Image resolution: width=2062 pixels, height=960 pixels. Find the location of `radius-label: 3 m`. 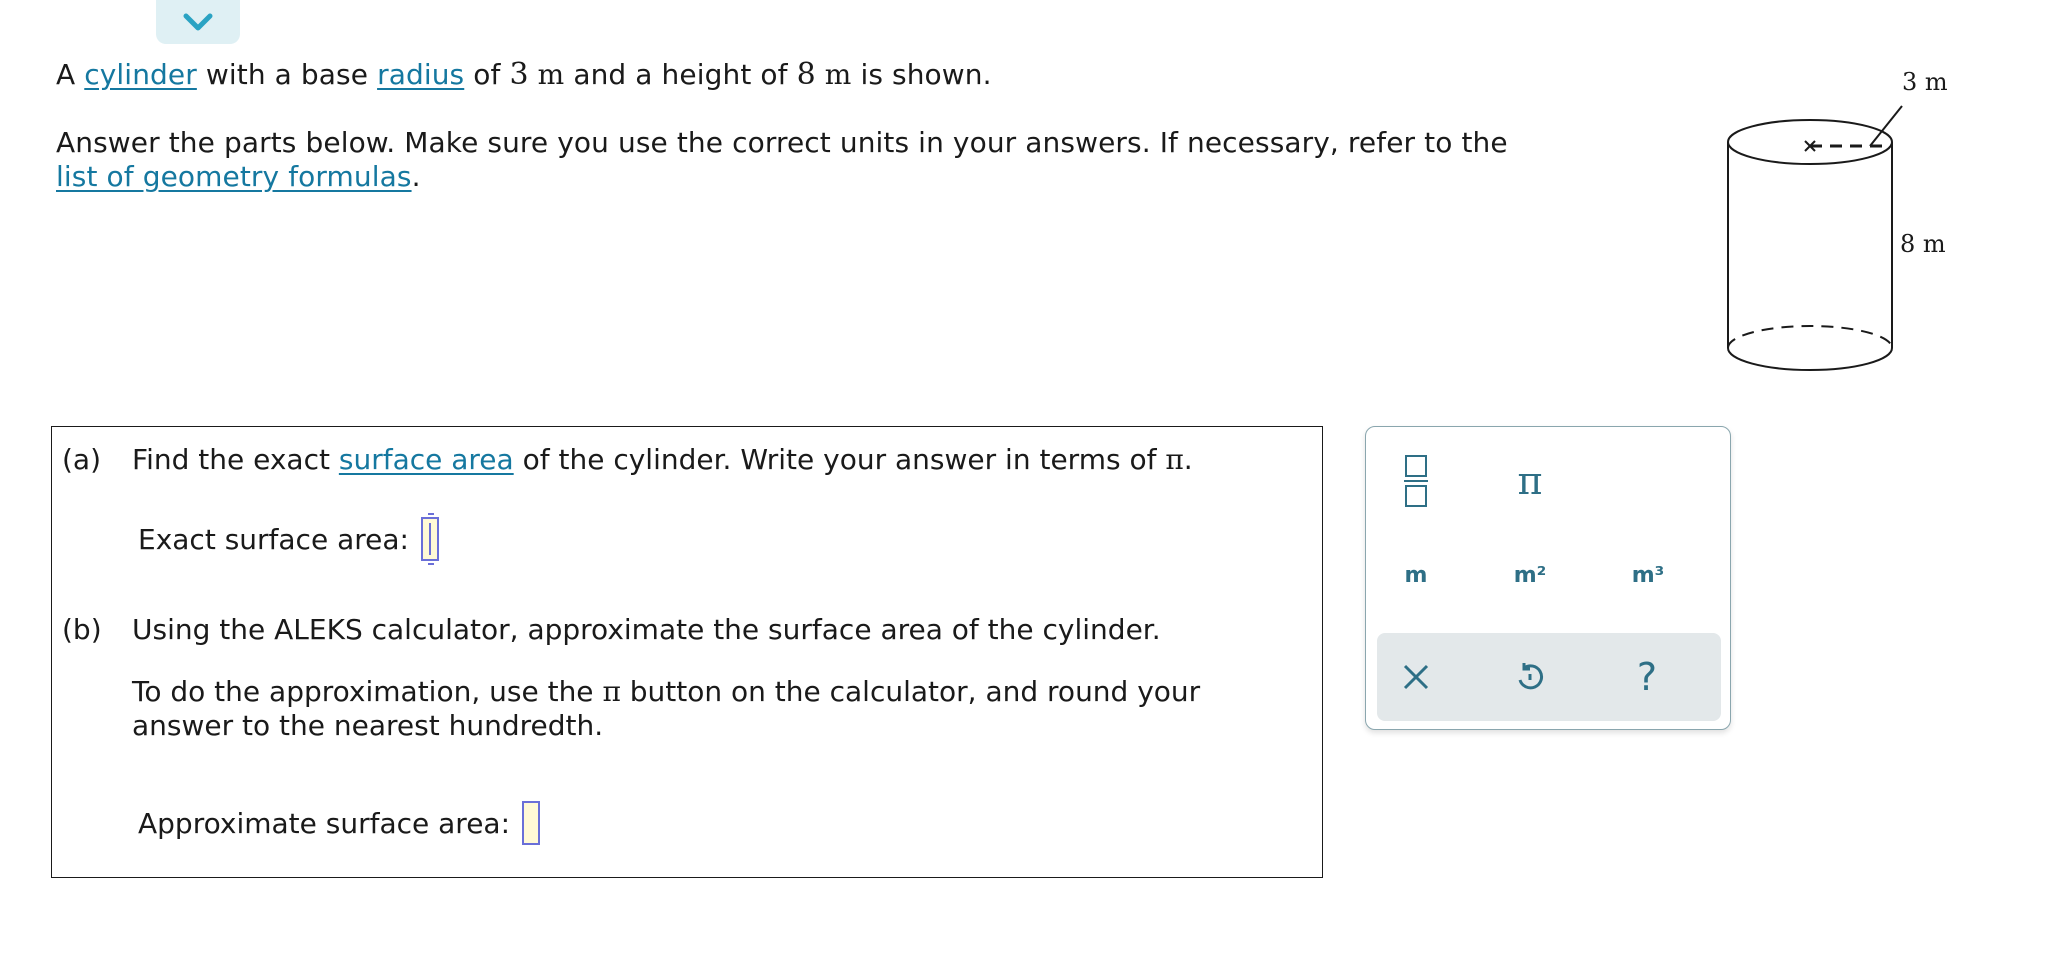

radius-label: 3 m is located at coordinates (1925, 82).